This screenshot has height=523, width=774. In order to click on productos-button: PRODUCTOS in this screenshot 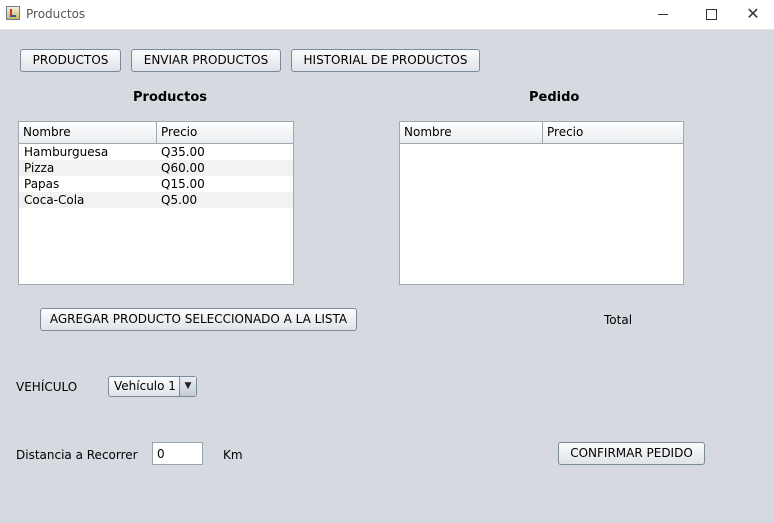, I will do `click(70, 60)`.